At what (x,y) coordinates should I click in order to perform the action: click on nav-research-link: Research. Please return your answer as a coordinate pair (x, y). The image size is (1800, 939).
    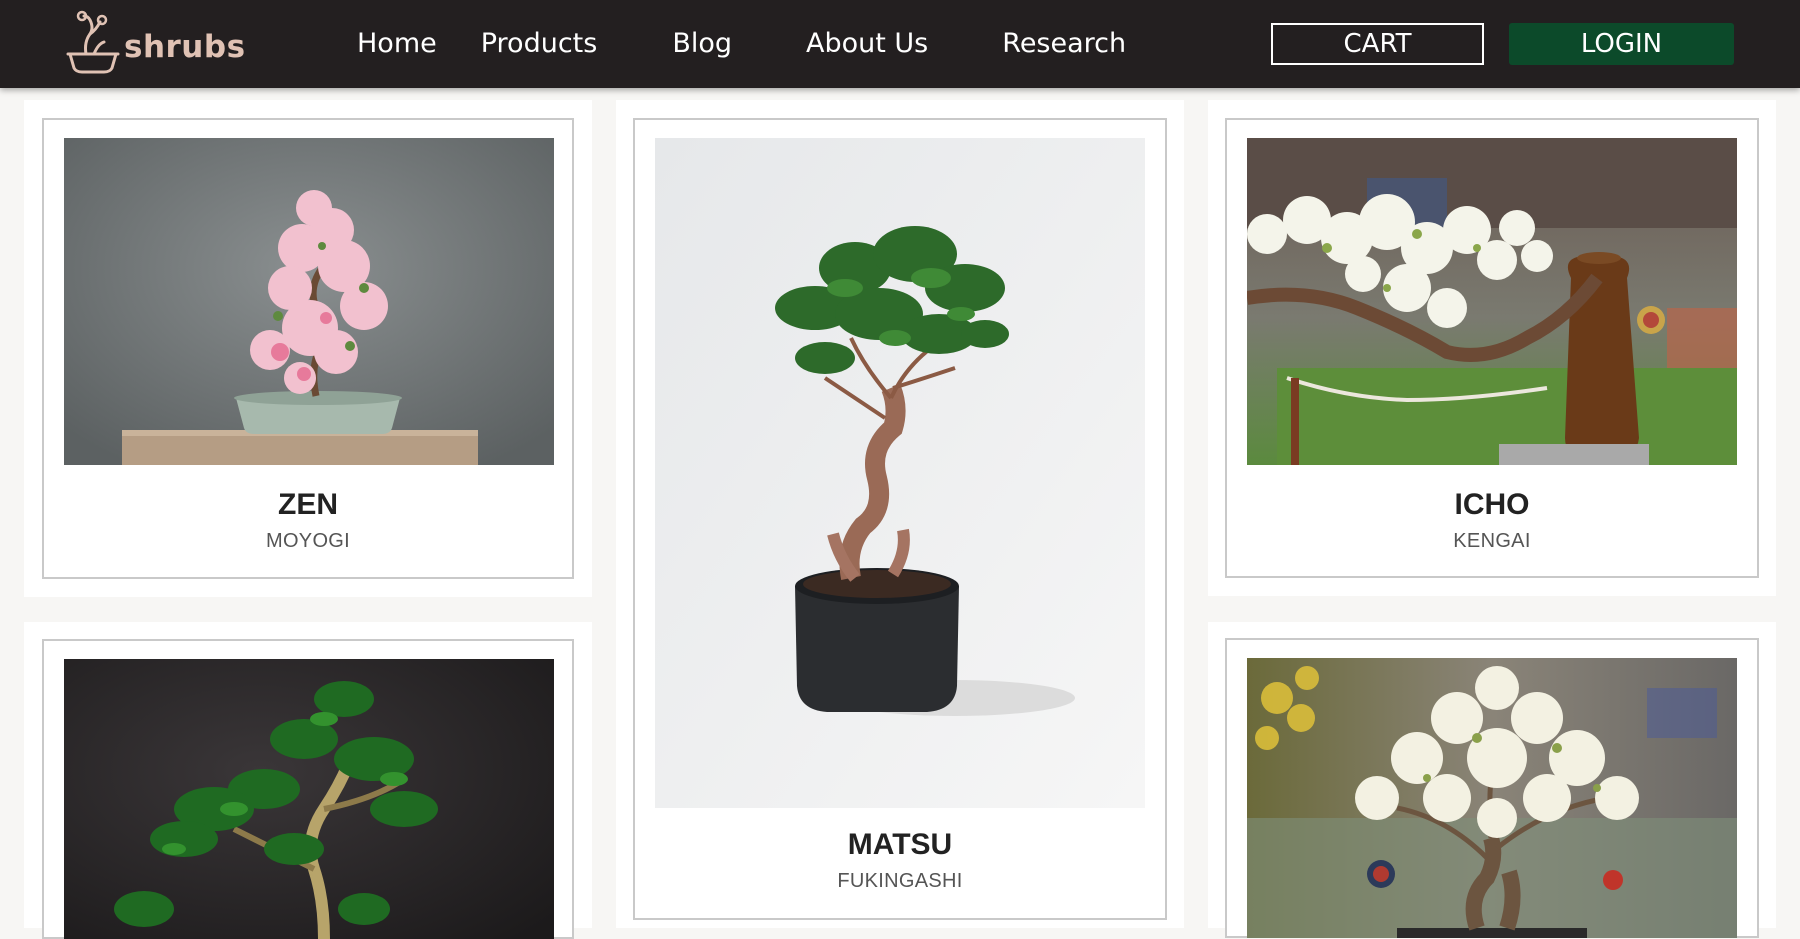
    Looking at the image, I should click on (1064, 44).